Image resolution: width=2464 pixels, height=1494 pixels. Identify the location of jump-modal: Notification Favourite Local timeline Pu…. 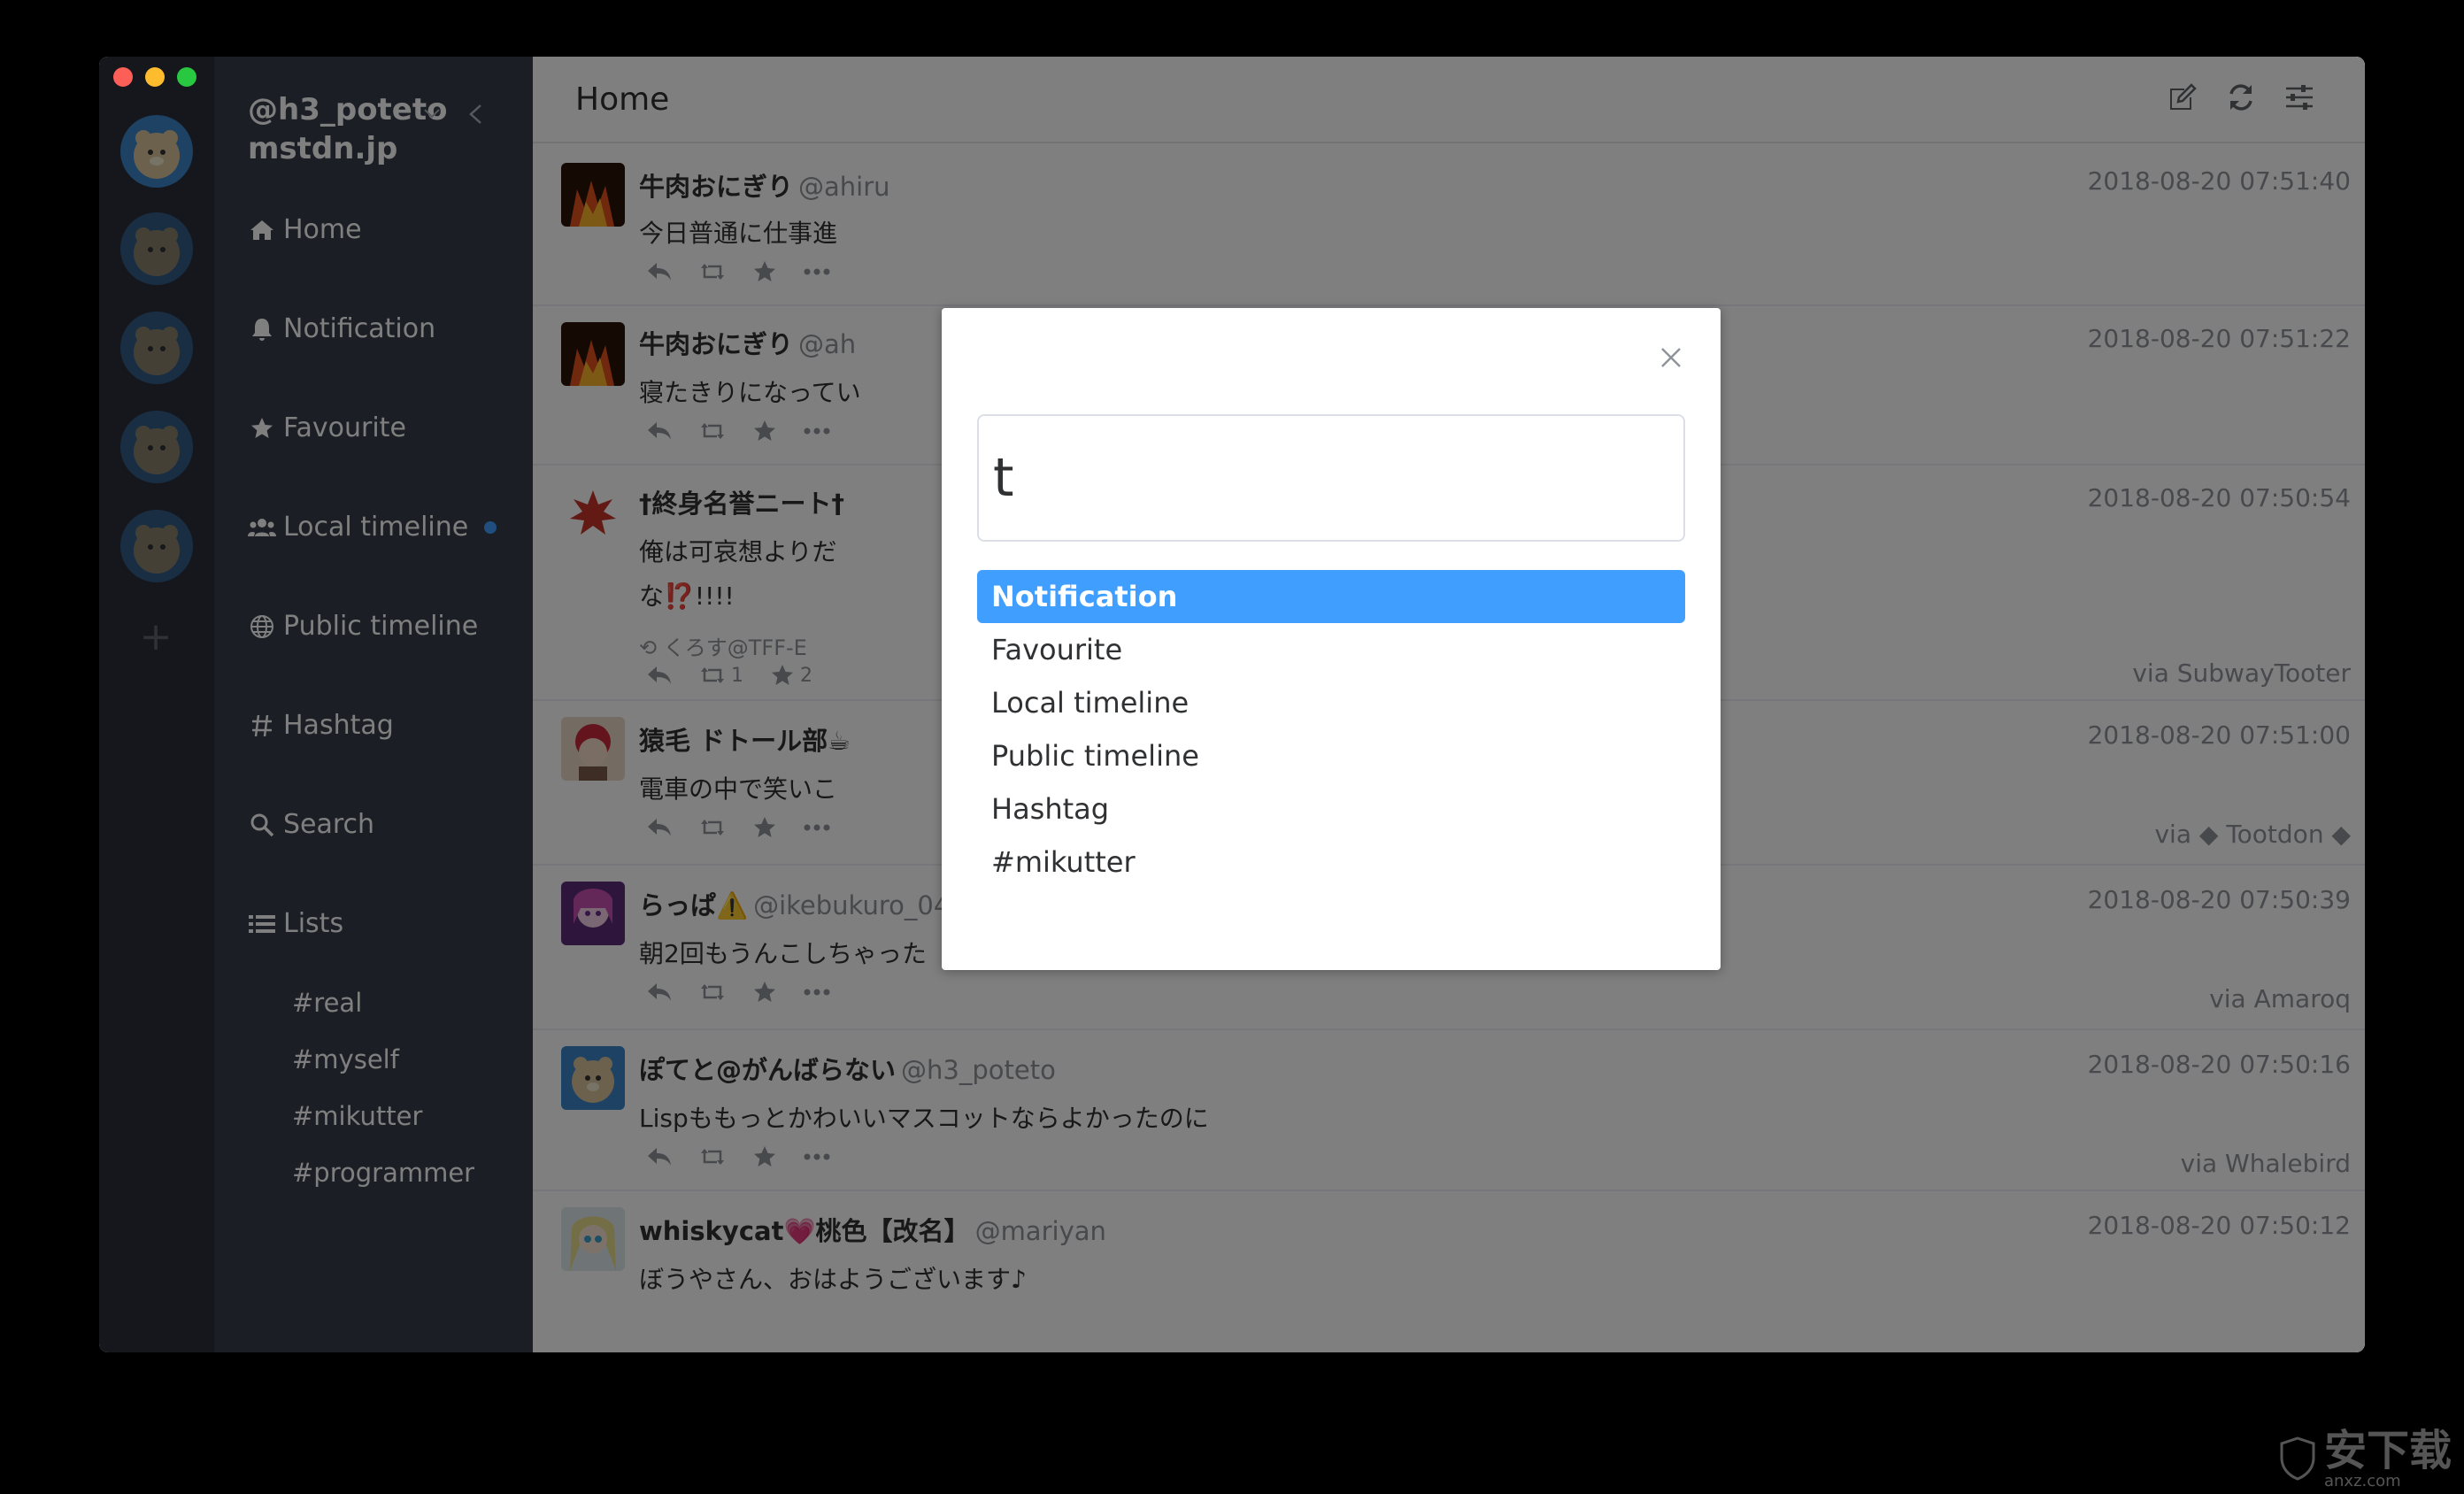
(1331, 639).